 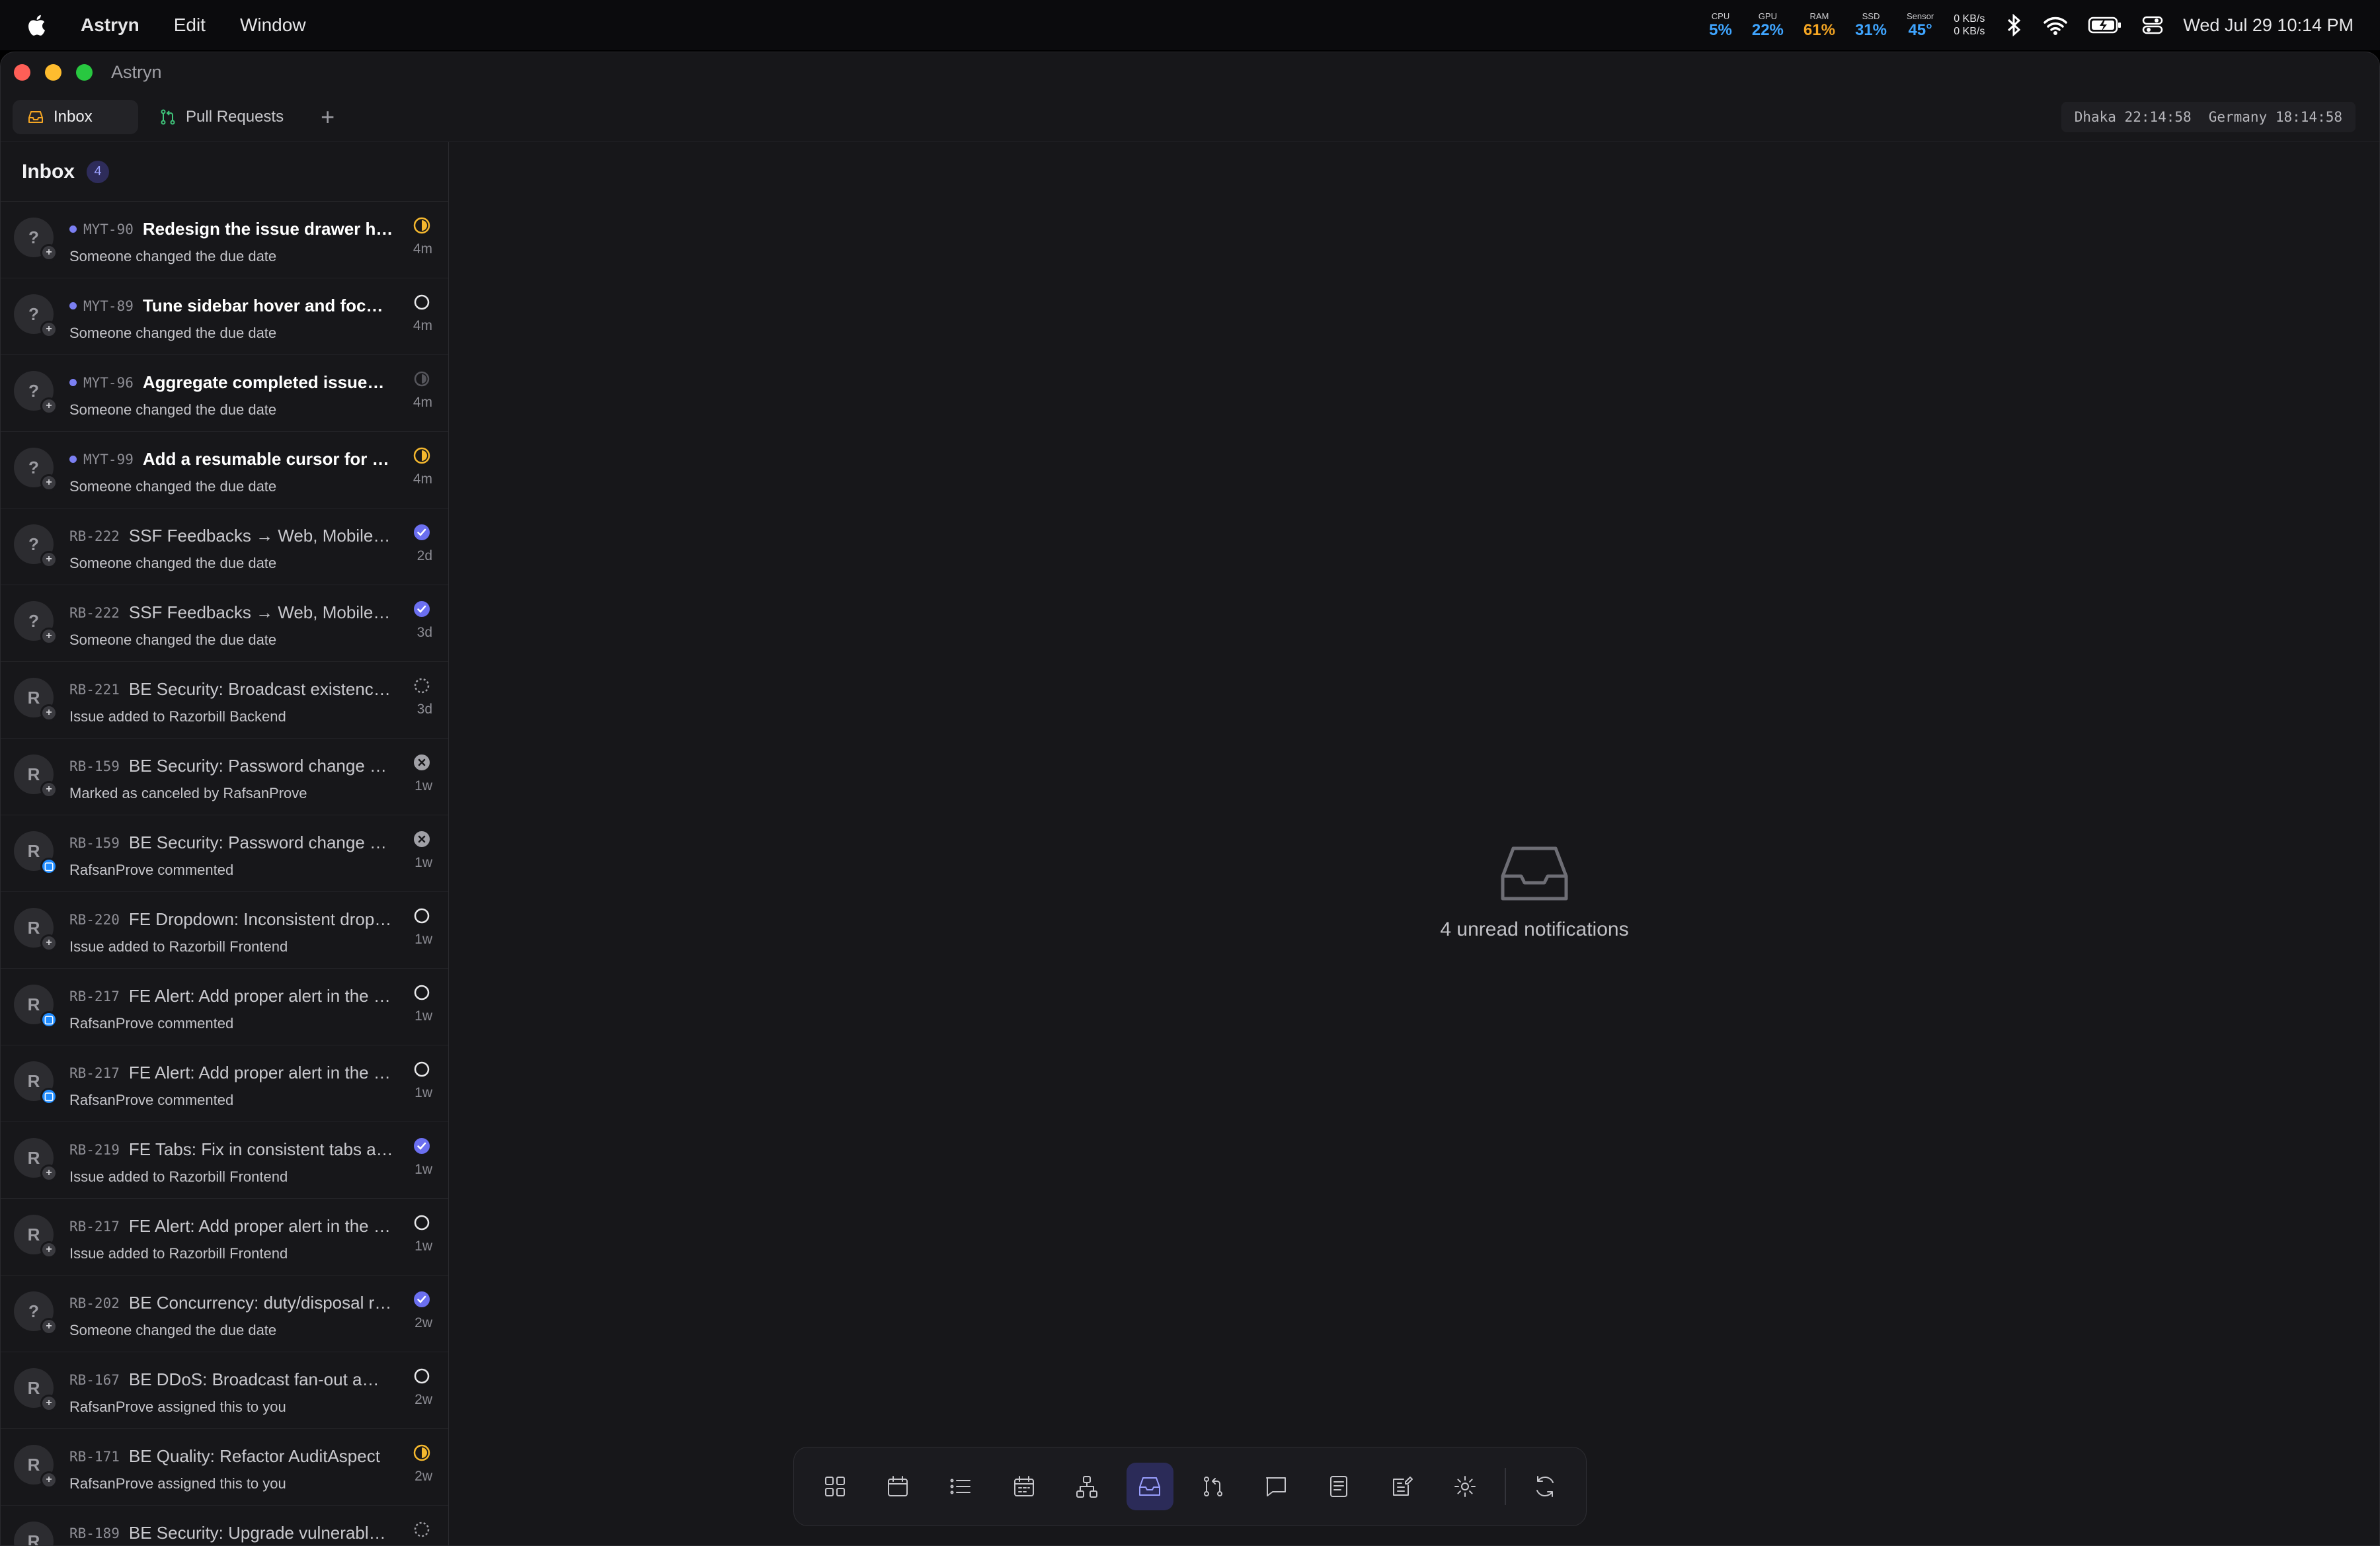 I want to click on dock-hierarchy-button, so click(x=1086, y=1486).